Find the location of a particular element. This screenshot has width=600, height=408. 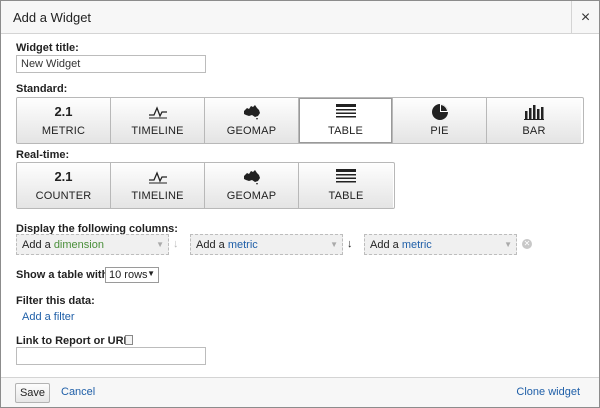

standard-widget-types: 2.1 METRIC TIMELINE GEOMAP TABLE PIE BAR is located at coordinates (300, 120).